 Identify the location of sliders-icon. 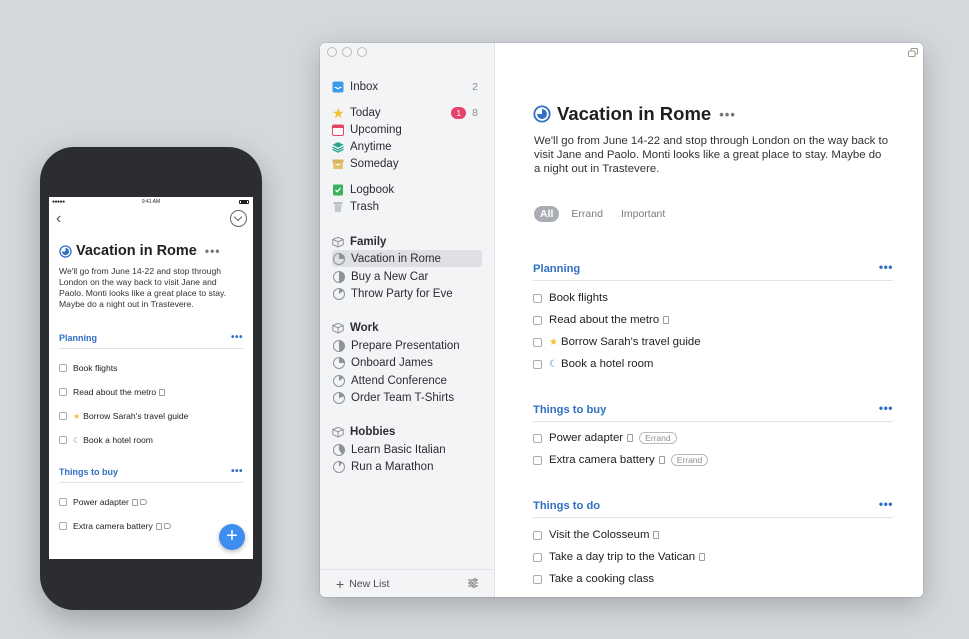
(473, 583).